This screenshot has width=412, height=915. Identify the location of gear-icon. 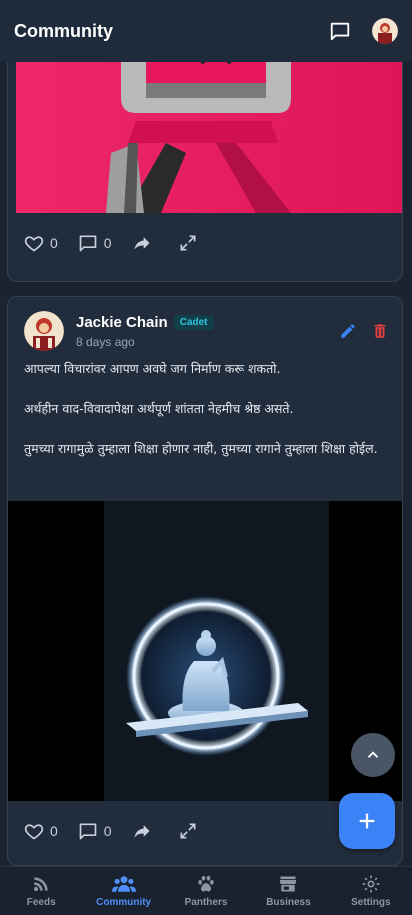
(371, 884).